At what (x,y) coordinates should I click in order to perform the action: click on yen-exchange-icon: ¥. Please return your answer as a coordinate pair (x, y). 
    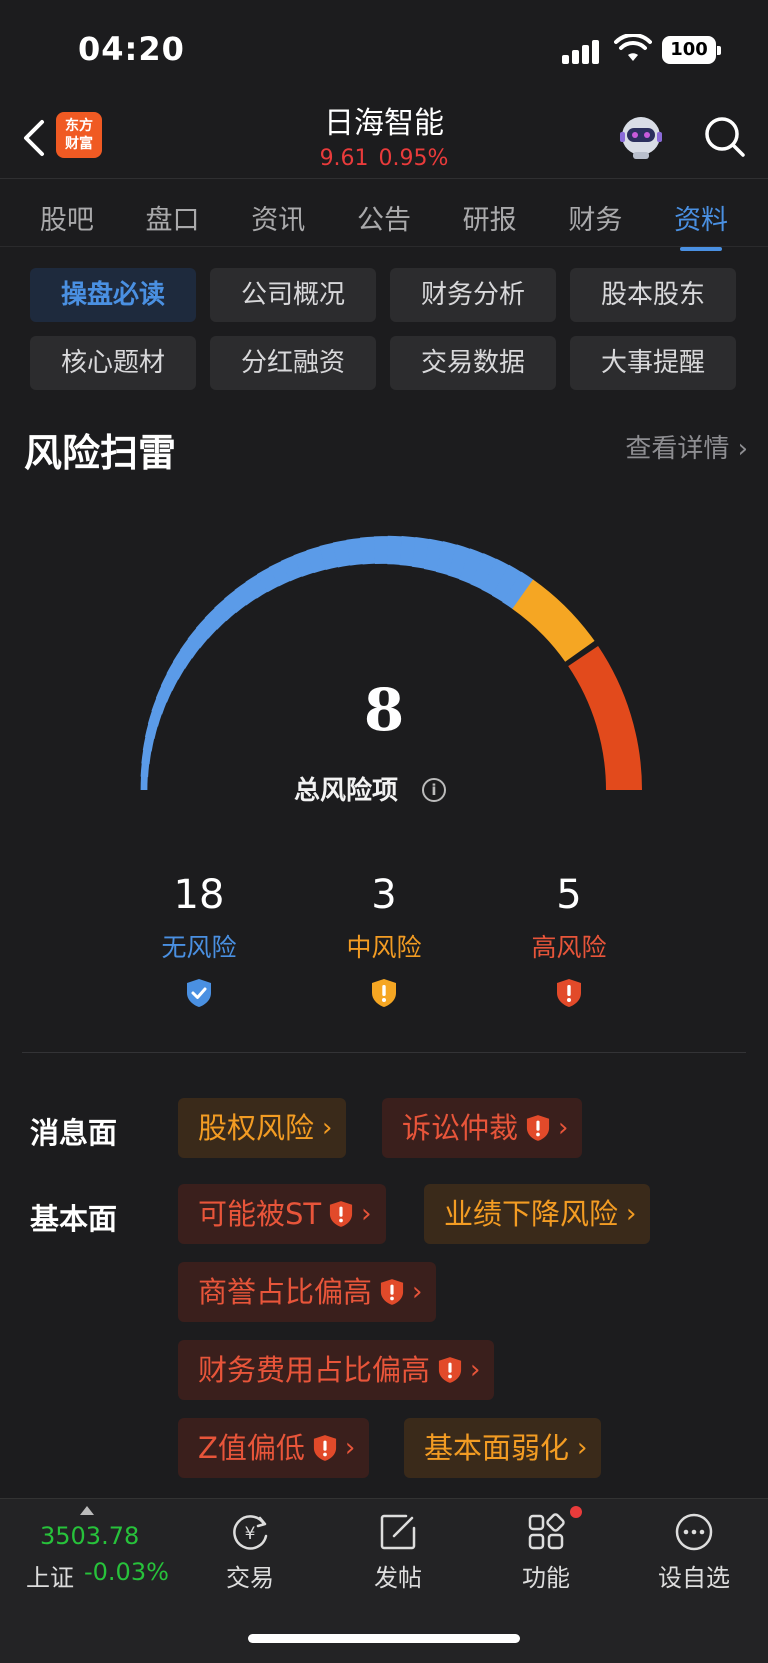
    Looking at the image, I should click on (250, 1532).